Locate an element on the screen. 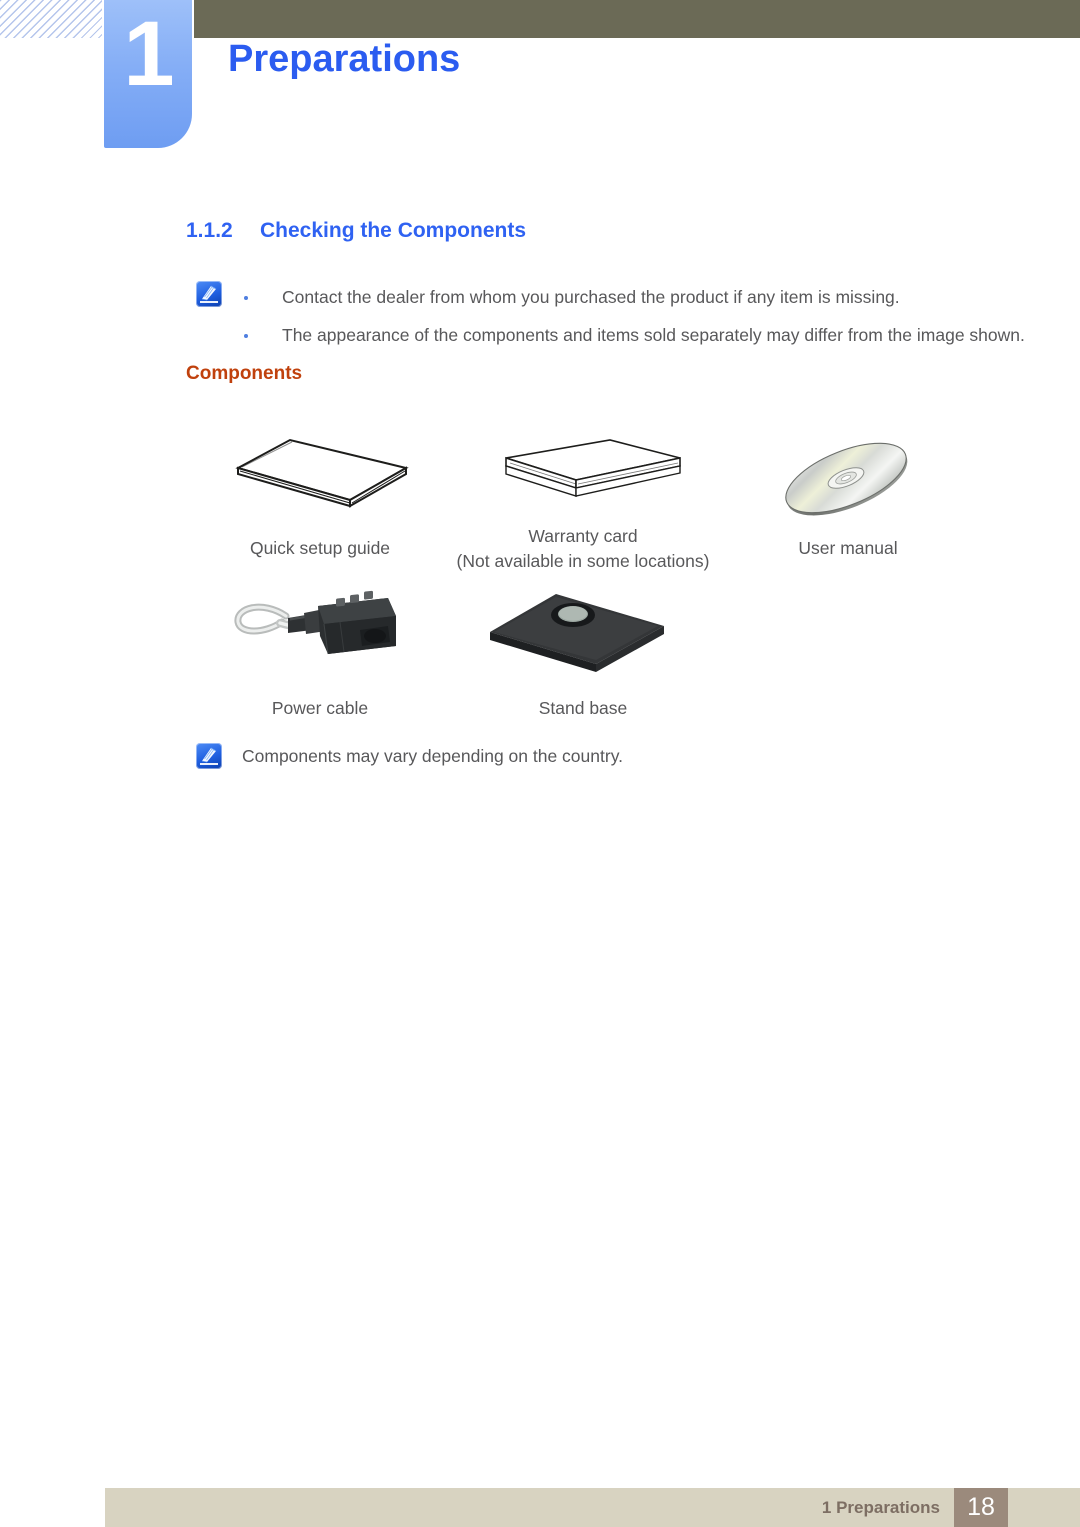  stand-base-icon is located at coordinates (577, 633).